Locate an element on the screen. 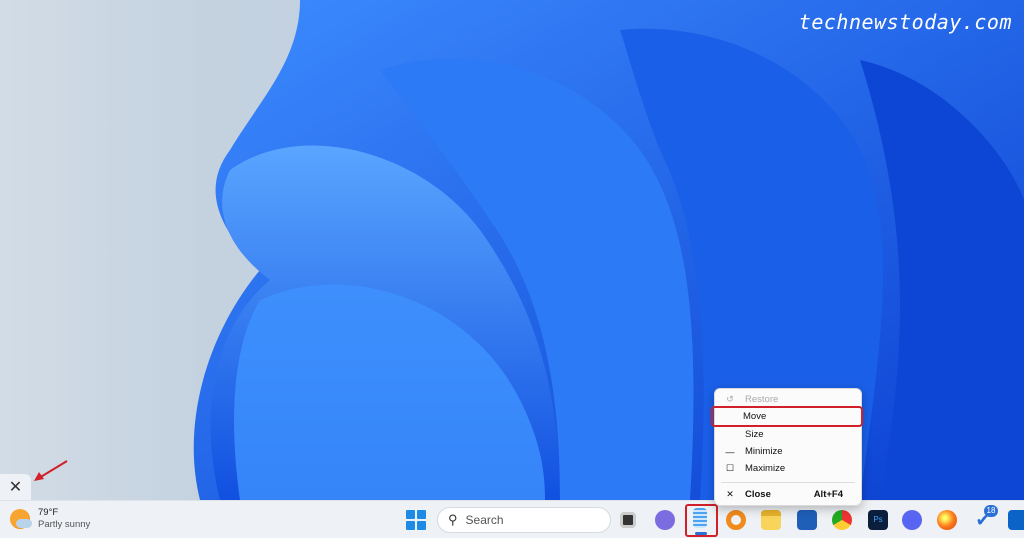 The width and height of the screenshot is (1024, 538). menu-item-close: ✕ Close Alt+F4 is located at coordinates (788, 494).